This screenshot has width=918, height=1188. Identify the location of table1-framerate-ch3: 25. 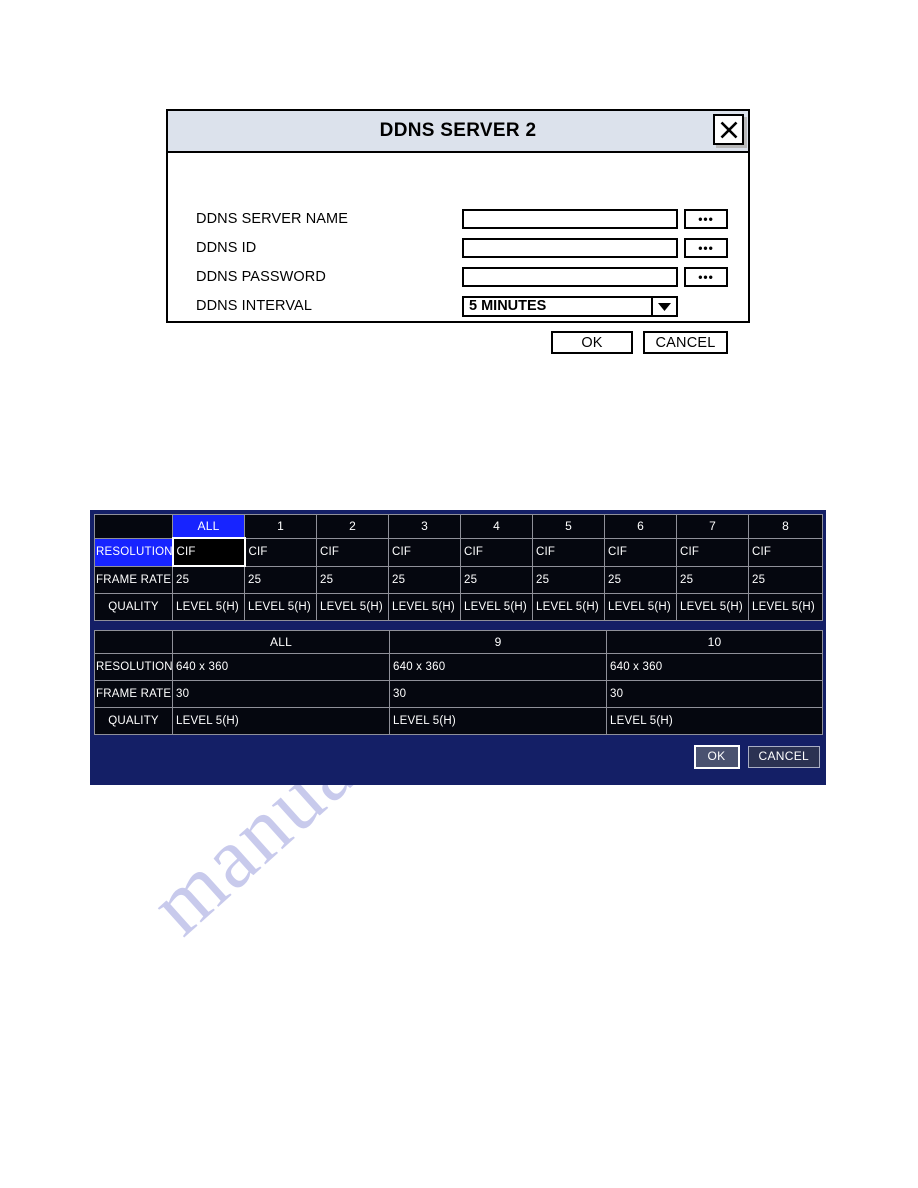
(424, 579).